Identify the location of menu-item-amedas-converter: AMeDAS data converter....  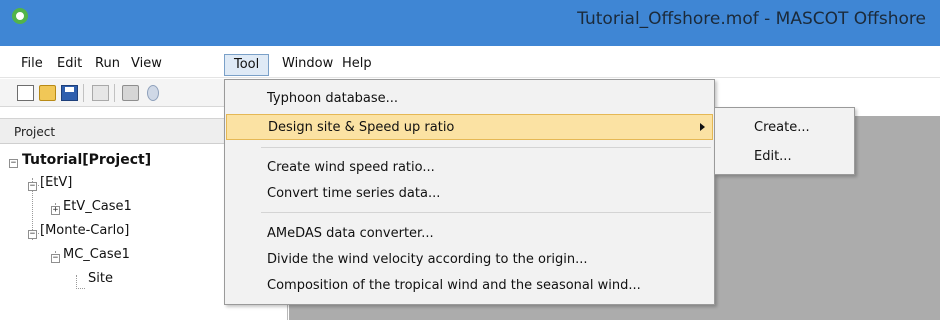
(469, 234).